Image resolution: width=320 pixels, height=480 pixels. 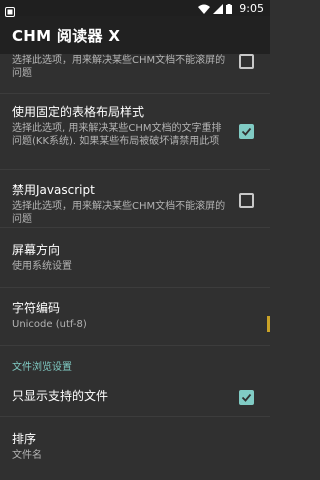 I want to click on setting-title: 排序, so click(x=24, y=439).